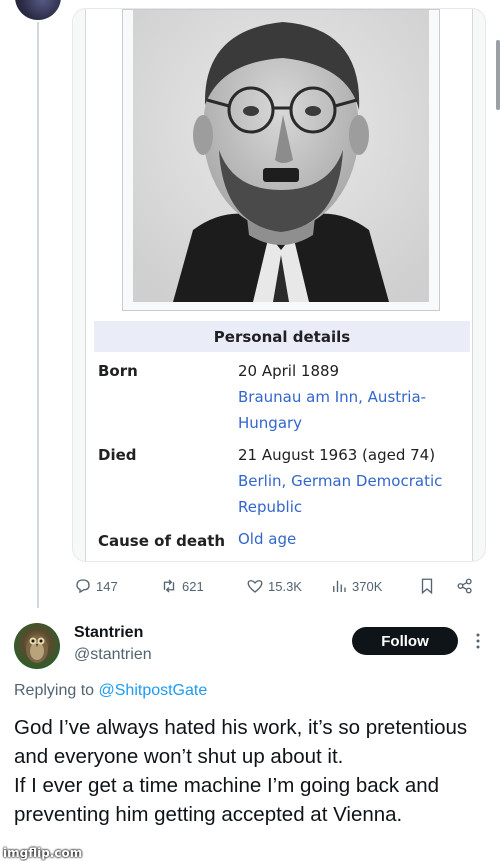 The width and height of the screenshot is (500, 861). I want to click on reply-action: 147, so click(96, 586).